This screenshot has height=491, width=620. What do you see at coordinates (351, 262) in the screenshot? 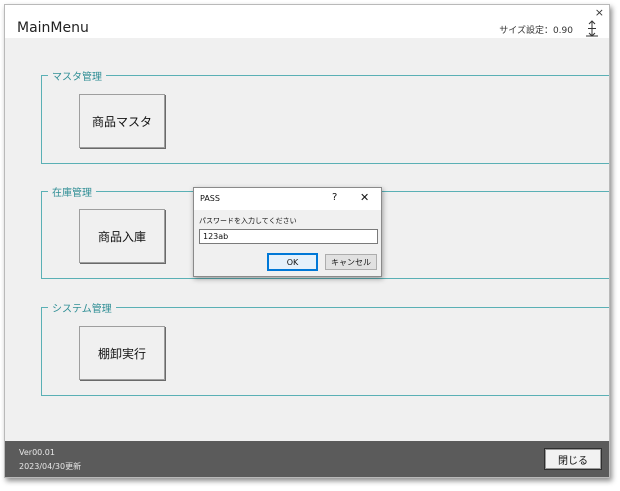
I see `cancel-button: キャンセル` at bounding box center [351, 262].